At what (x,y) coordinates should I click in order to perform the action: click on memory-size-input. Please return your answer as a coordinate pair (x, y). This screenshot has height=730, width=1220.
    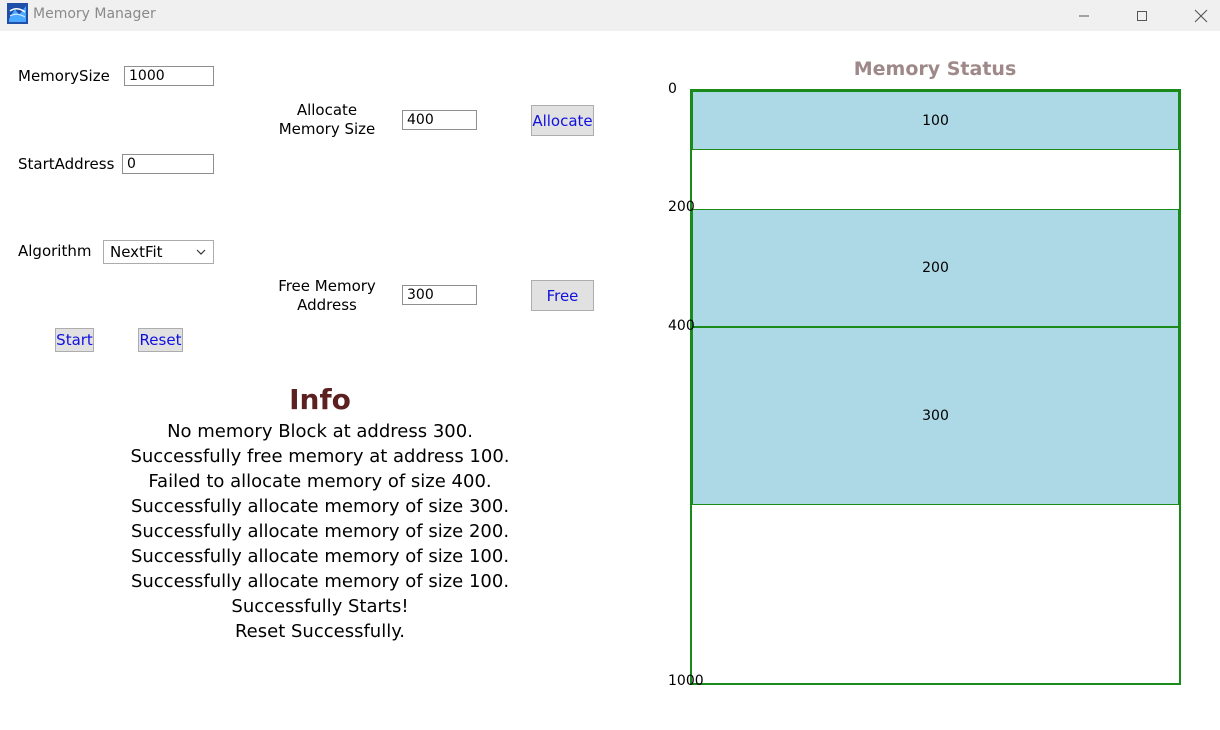
    Looking at the image, I should click on (169, 76).